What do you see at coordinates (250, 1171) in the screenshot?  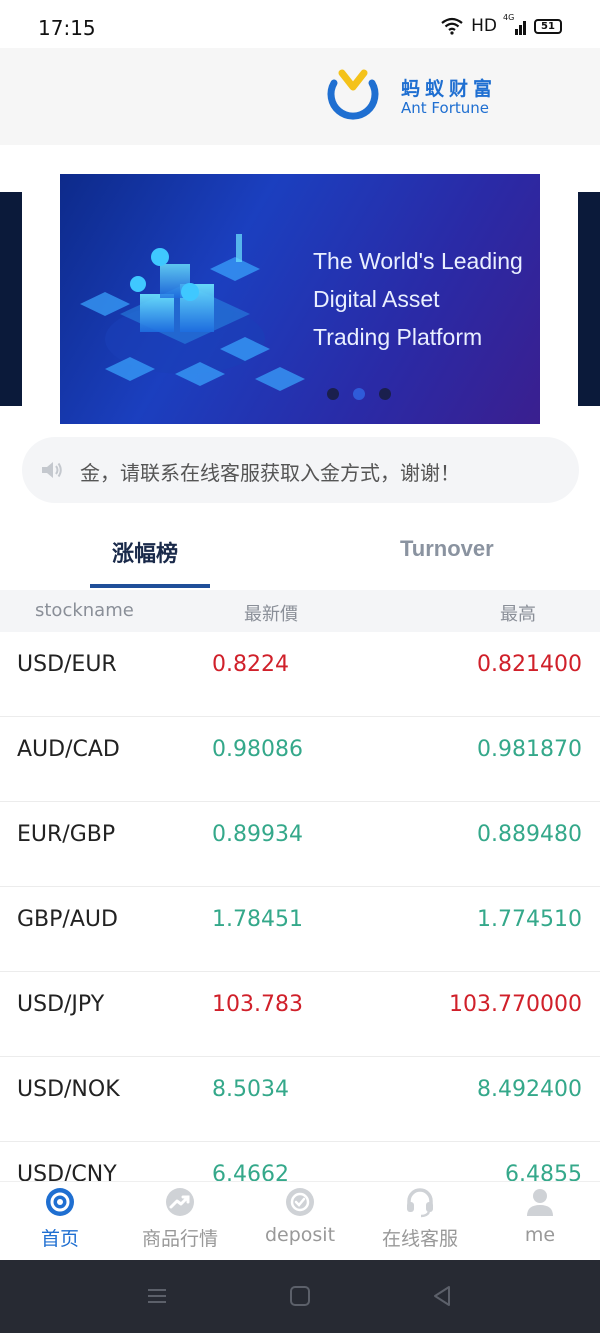 I see `last-price: 6.4662` at bounding box center [250, 1171].